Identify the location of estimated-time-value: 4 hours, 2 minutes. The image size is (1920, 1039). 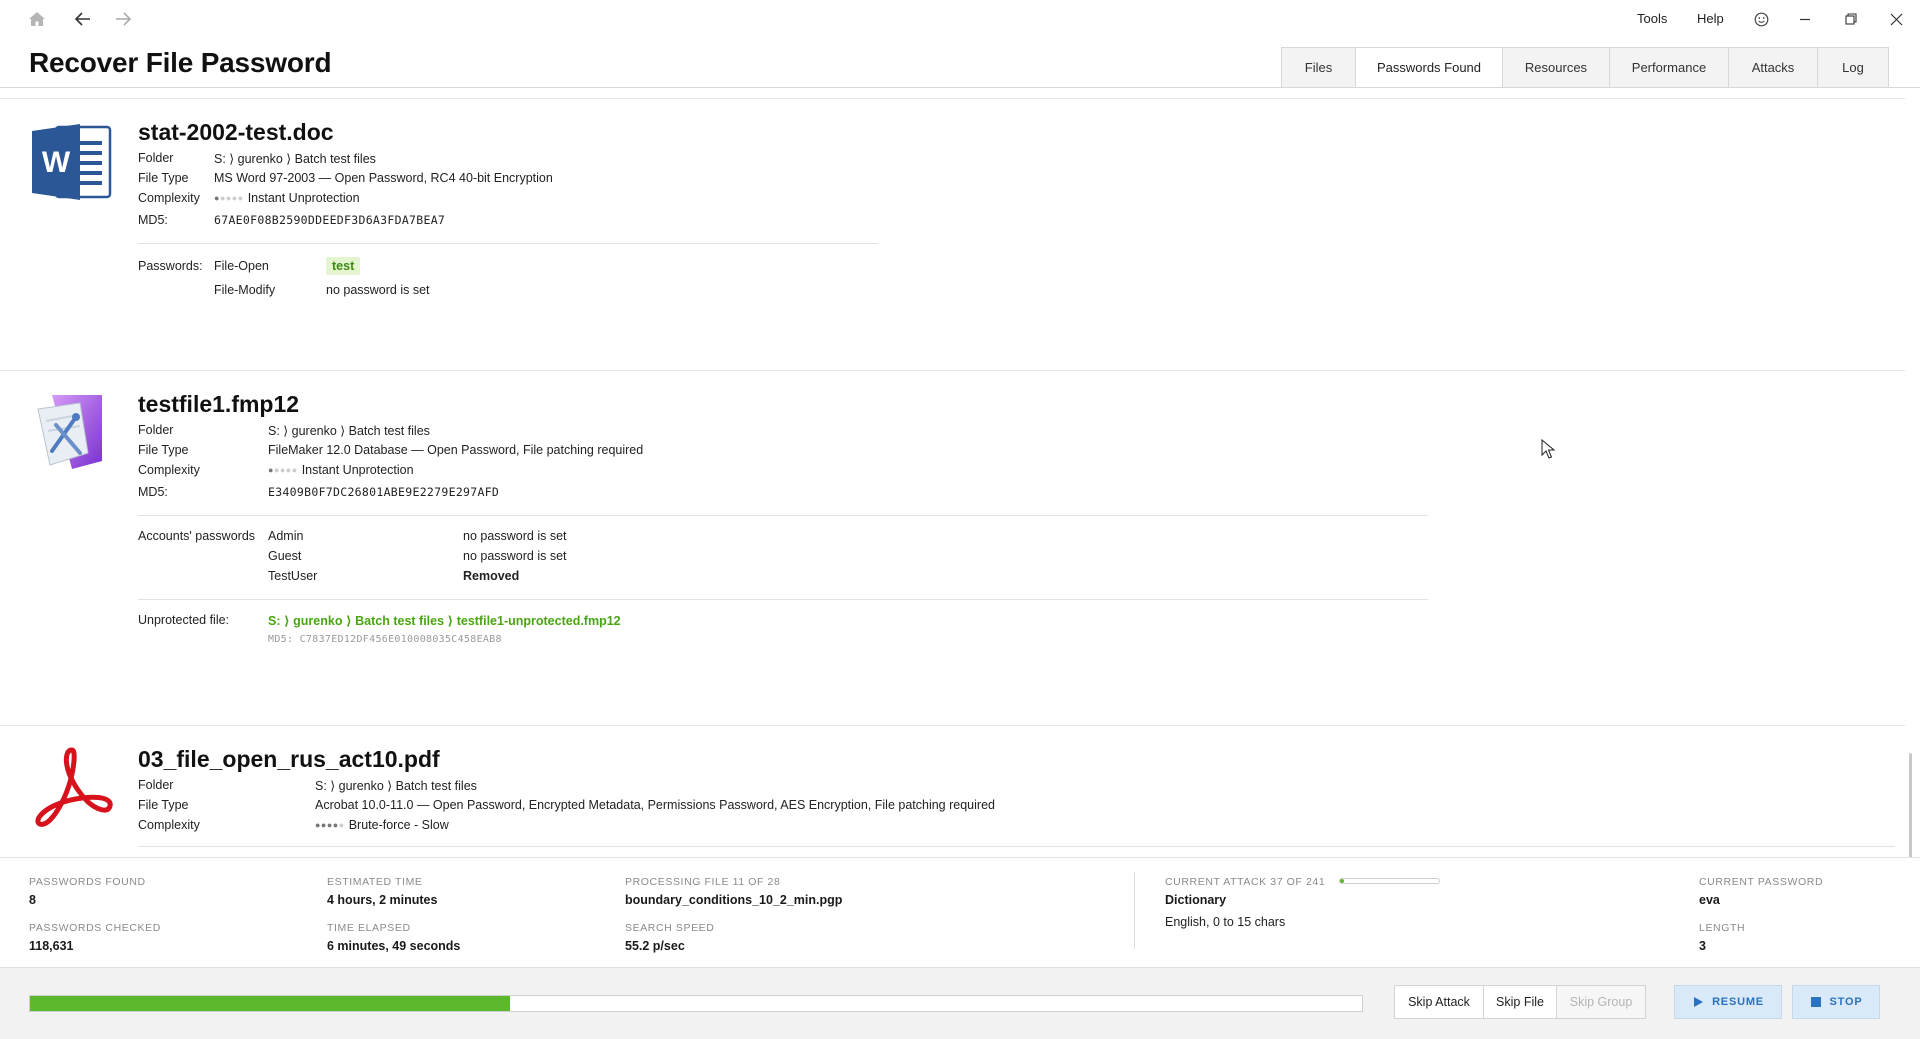
(382, 900).